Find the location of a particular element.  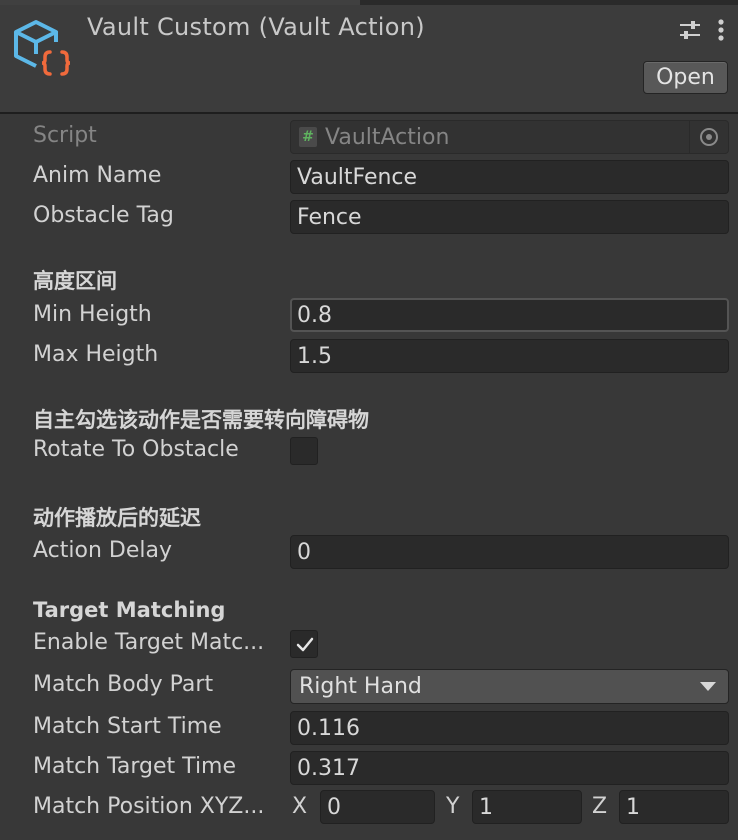

component-title: Vault Custom (Vault Action) is located at coordinates (256, 27).